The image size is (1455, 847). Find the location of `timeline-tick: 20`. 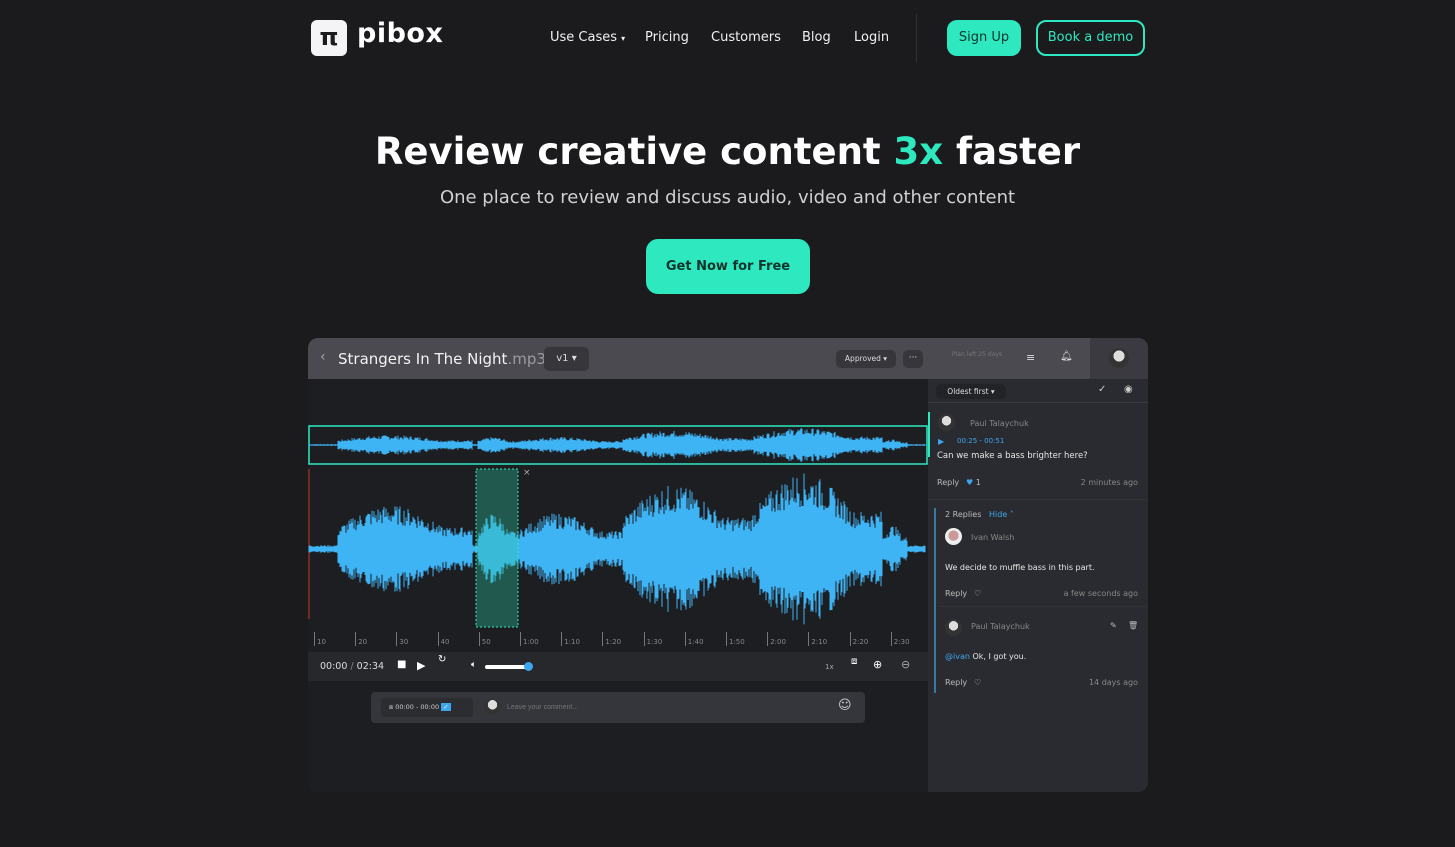

timeline-tick: 20 is located at coordinates (361, 639).